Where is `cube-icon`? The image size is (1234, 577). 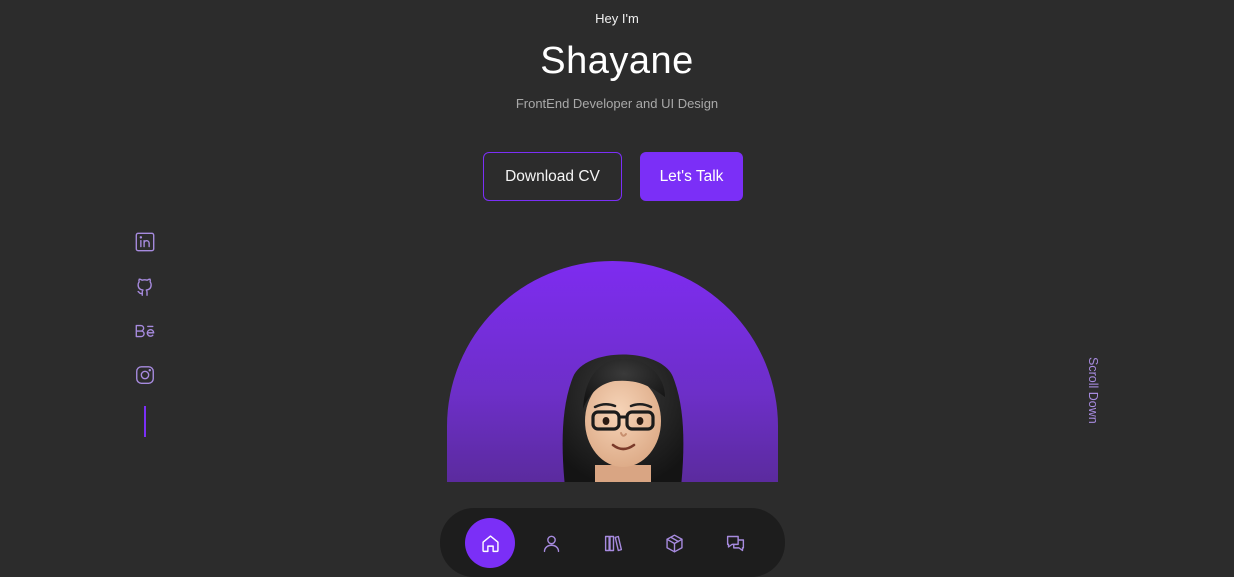 cube-icon is located at coordinates (674, 543).